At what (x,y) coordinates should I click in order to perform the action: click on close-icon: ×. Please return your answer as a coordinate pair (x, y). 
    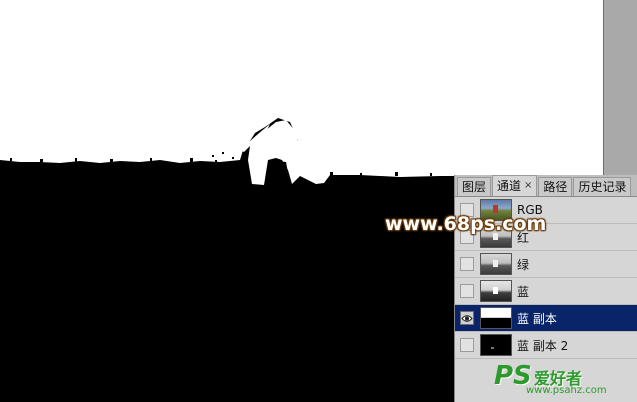
    Looking at the image, I should click on (528, 186).